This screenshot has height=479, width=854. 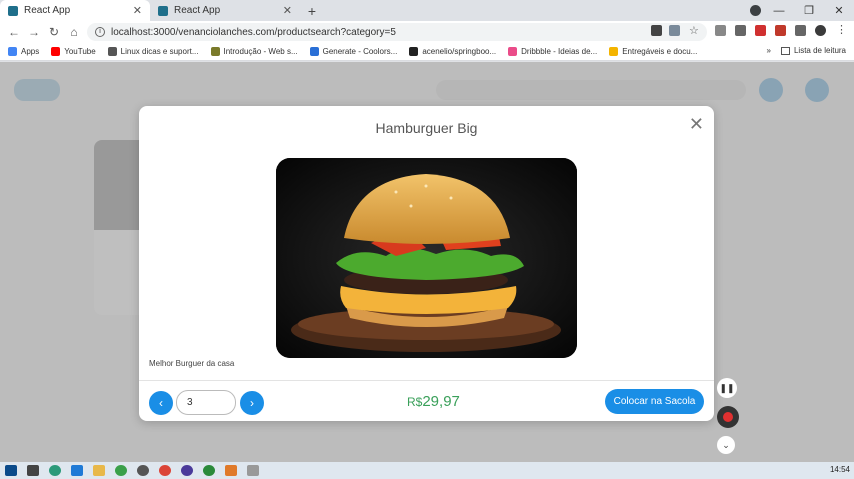 I want to click on site-icon, so click(x=215, y=51).